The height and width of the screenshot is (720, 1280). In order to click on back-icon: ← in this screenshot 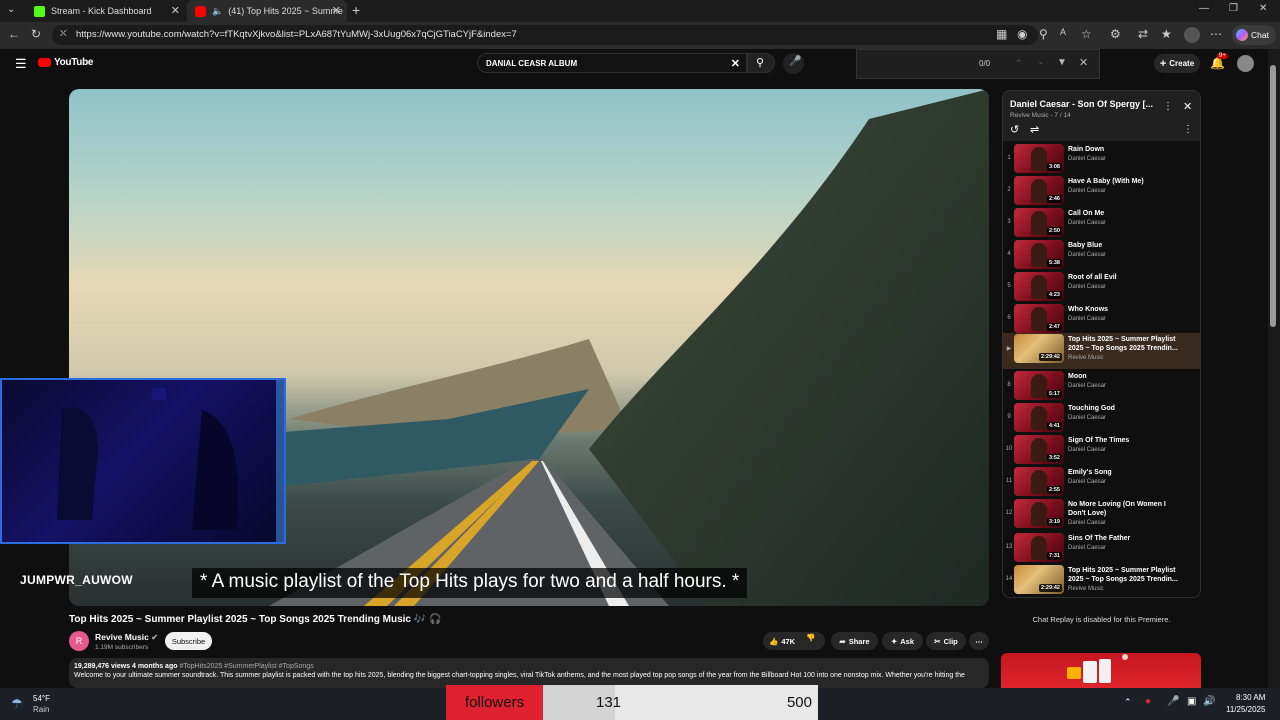, I will do `click(14, 34)`.